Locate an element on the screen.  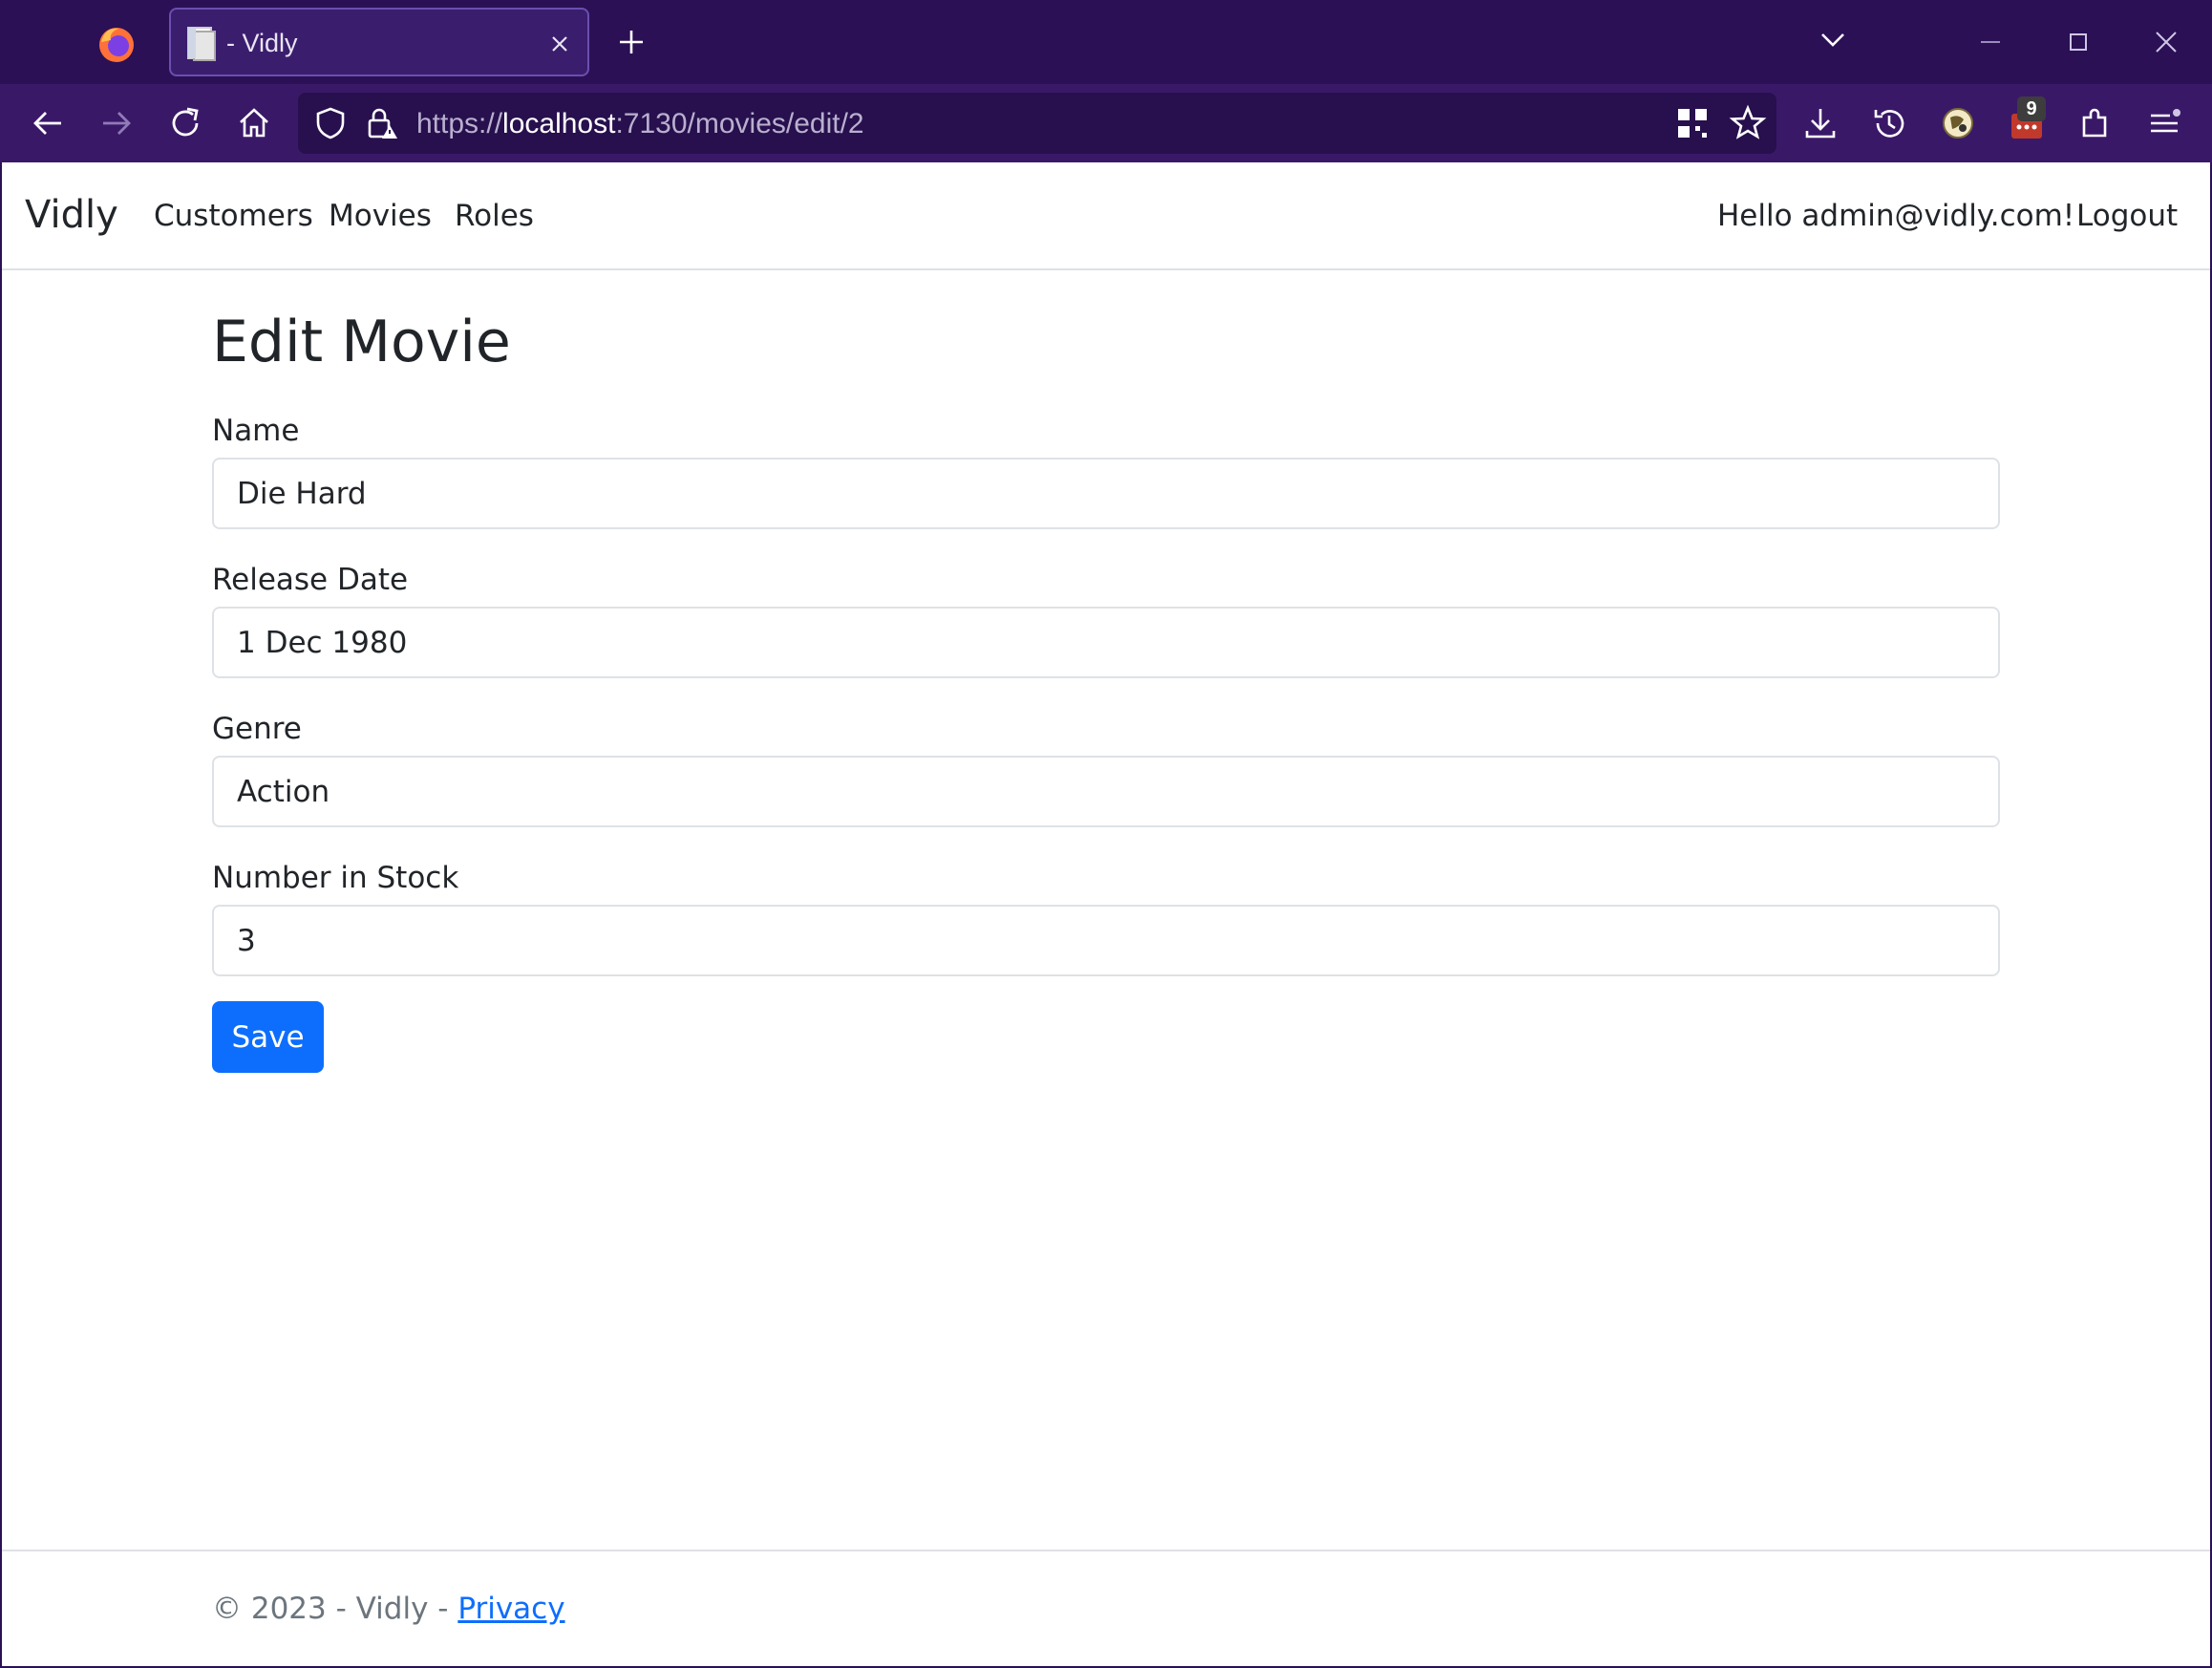
browser-tab-active: - Vidly is located at coordinates (379, 42).